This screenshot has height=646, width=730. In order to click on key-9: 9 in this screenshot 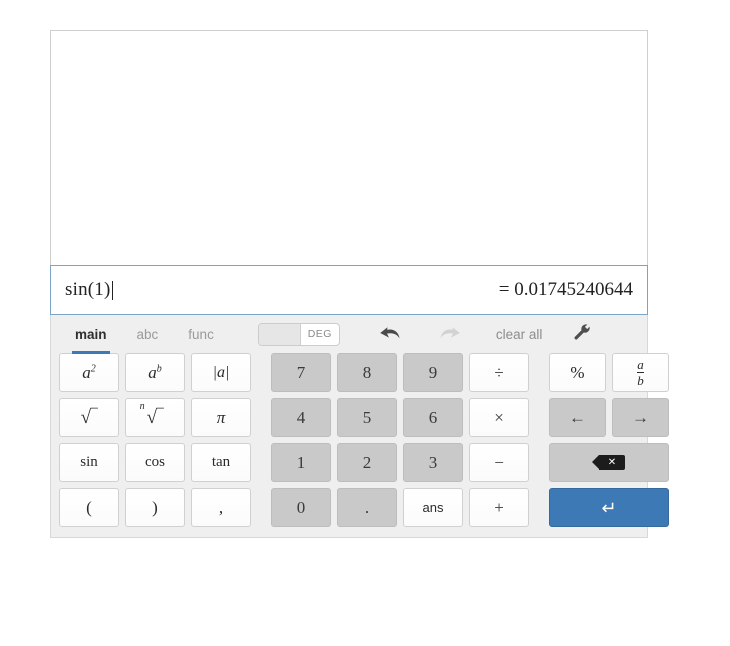, I will do `click(433, 372)`.